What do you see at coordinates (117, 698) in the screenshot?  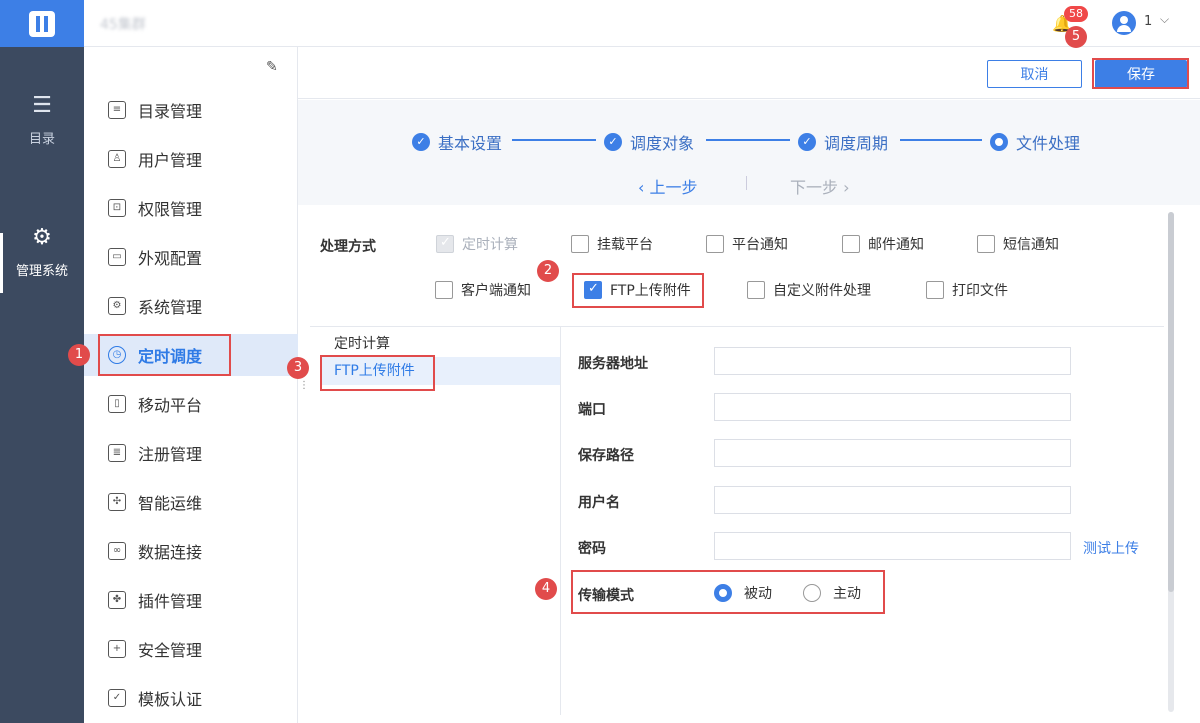 I see `template-icon: ✓` at bounding box center [117, 698].